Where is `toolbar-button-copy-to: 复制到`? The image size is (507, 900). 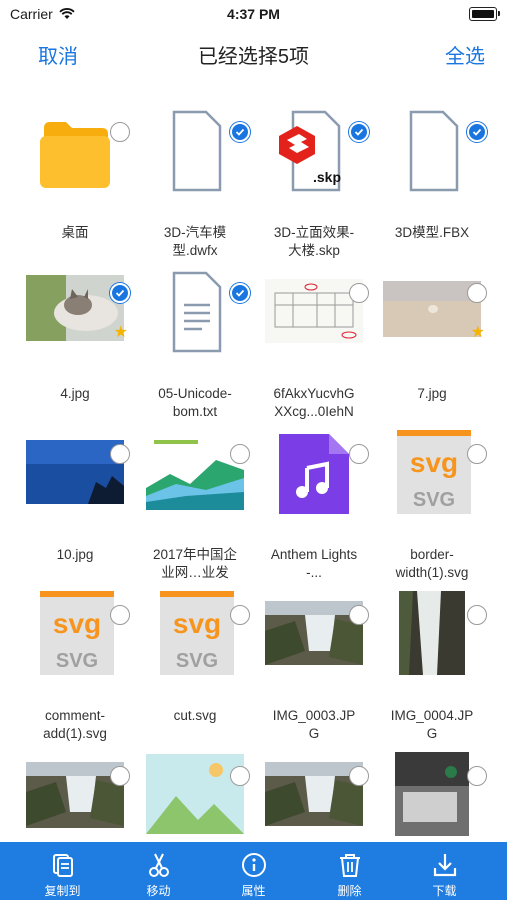
toolbar-button-copy-to: 复制到 is located at coordinates (62, 871).